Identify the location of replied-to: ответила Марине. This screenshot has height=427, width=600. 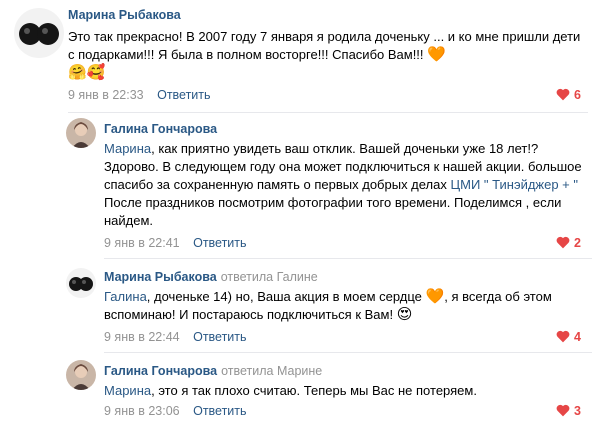
(271, 371).